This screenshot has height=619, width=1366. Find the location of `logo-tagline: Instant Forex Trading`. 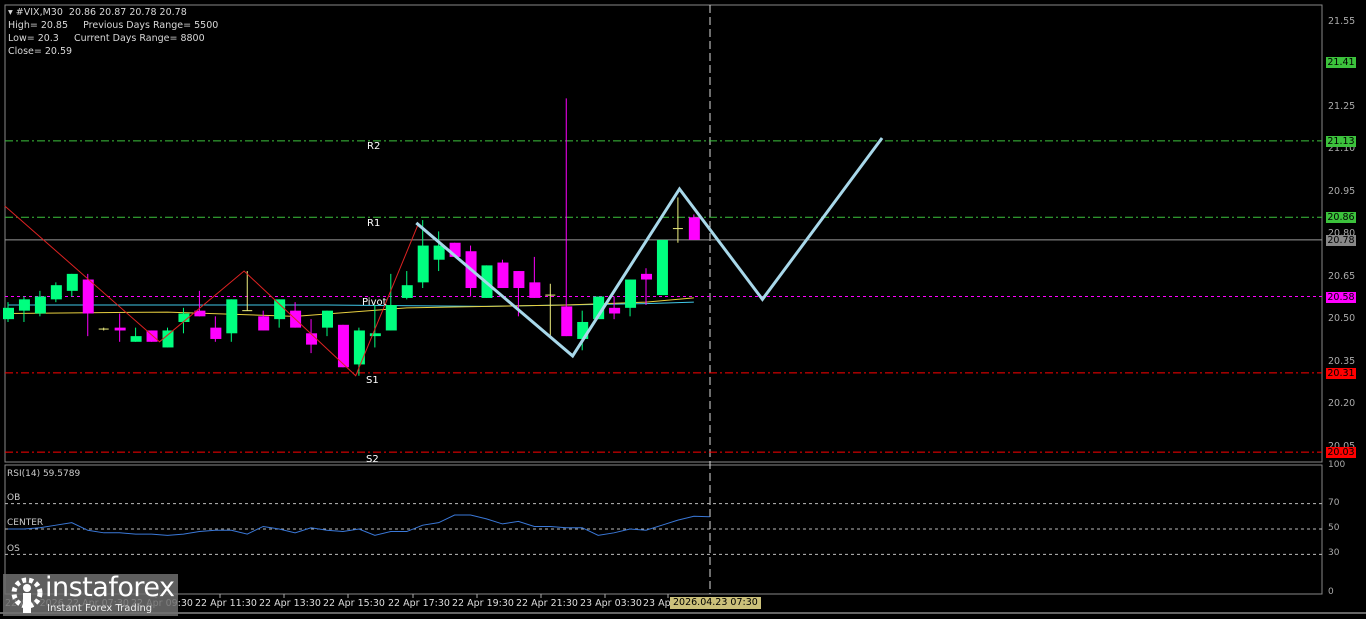

logo-tagline: Instant Forex Trading is located at coordinates (100, 608).